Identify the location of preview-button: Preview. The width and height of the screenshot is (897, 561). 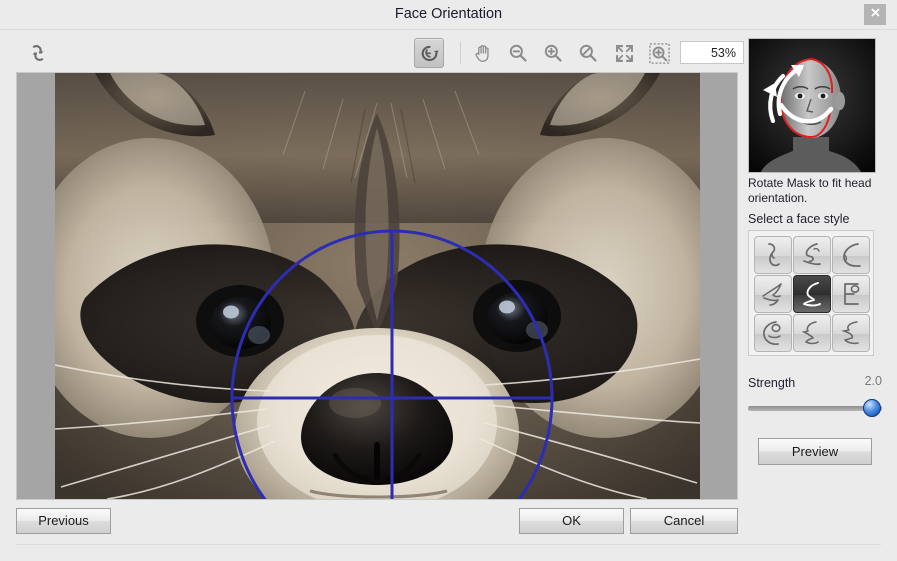
(815, 451).